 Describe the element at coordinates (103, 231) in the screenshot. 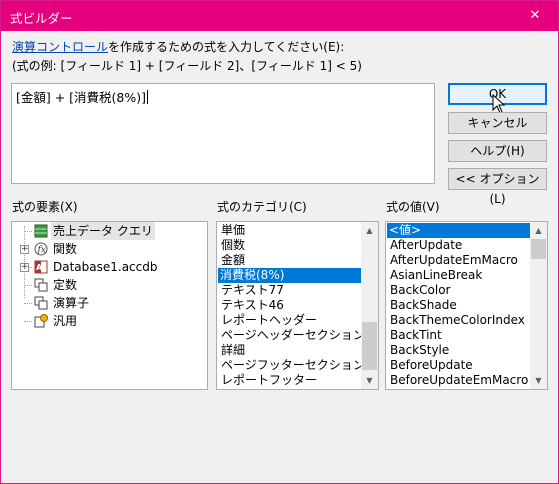

I see `tree-item-label: 売上データ クエリ` at that location.